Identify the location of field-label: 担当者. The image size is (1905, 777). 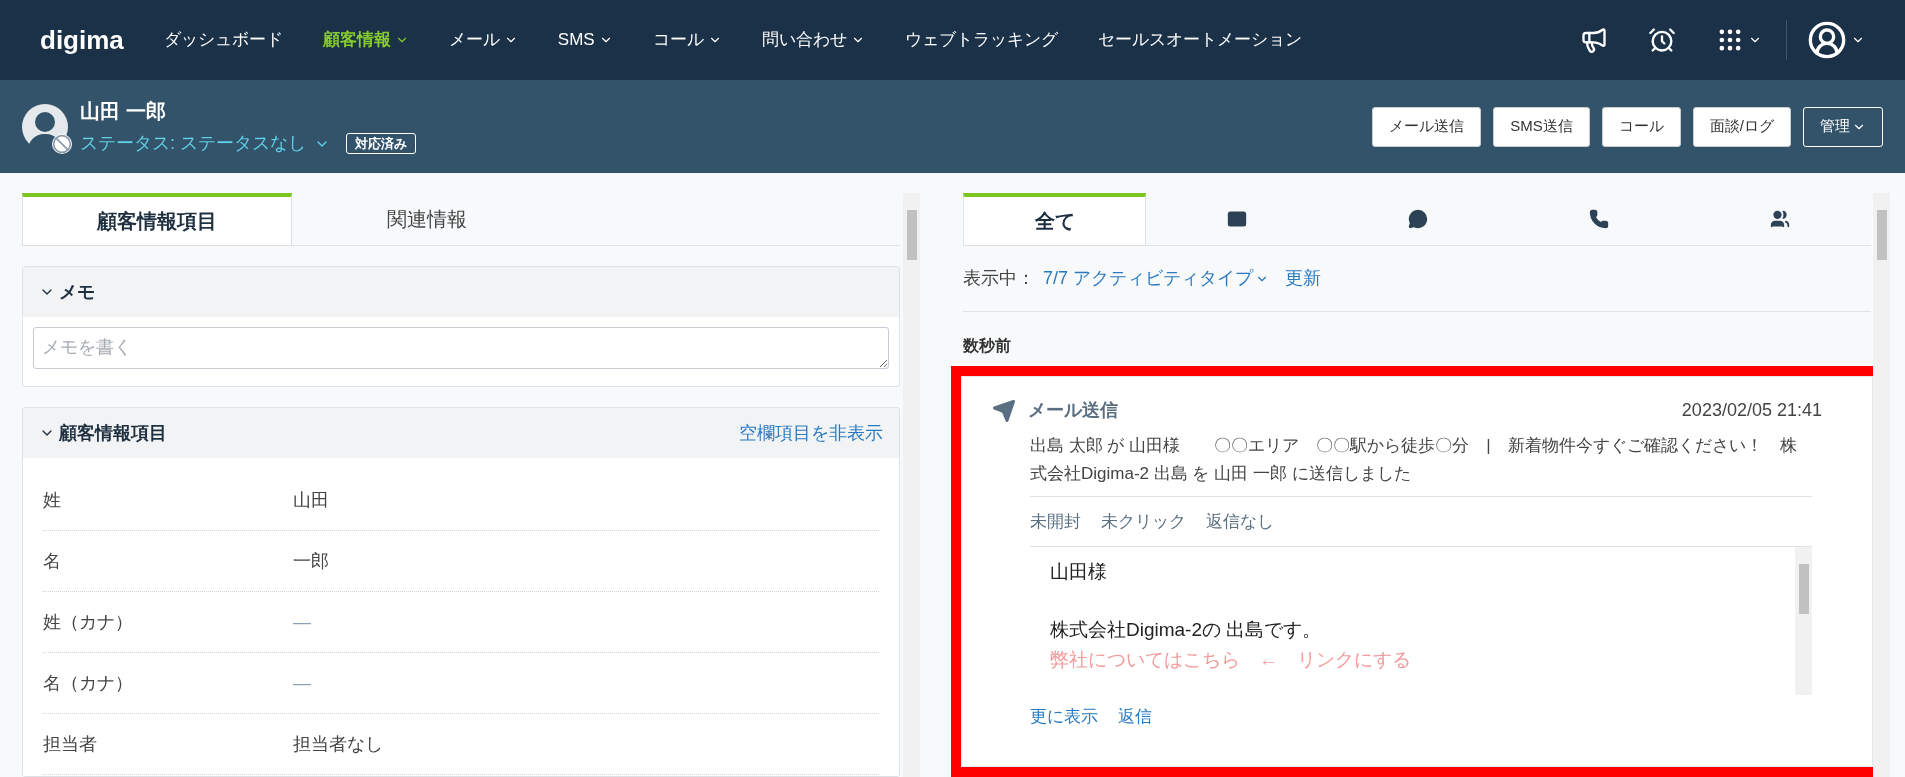
(70, 744).